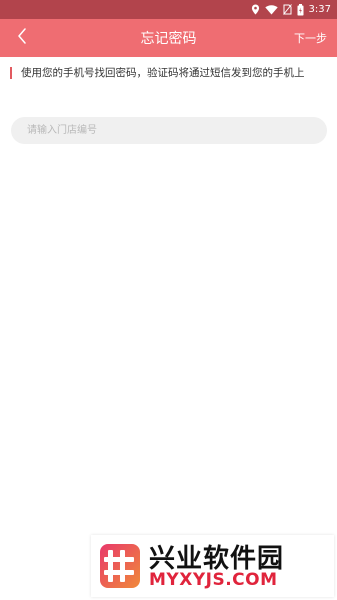  I want to click on app-bar: 忘记密码 下一步, so click(168, 38).